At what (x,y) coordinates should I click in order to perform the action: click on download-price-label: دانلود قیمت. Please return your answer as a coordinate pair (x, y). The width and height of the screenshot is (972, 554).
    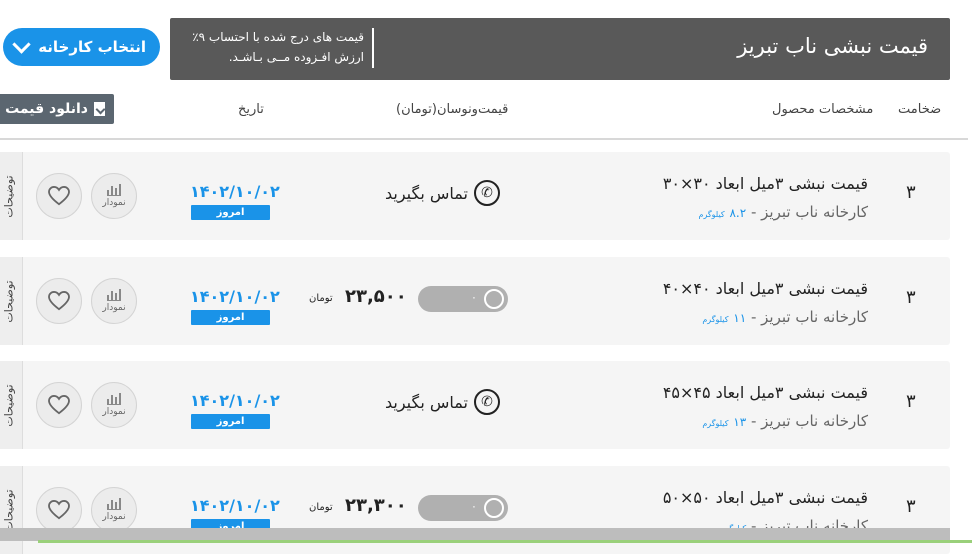
    Looking at the image, I should click on (46, 109).